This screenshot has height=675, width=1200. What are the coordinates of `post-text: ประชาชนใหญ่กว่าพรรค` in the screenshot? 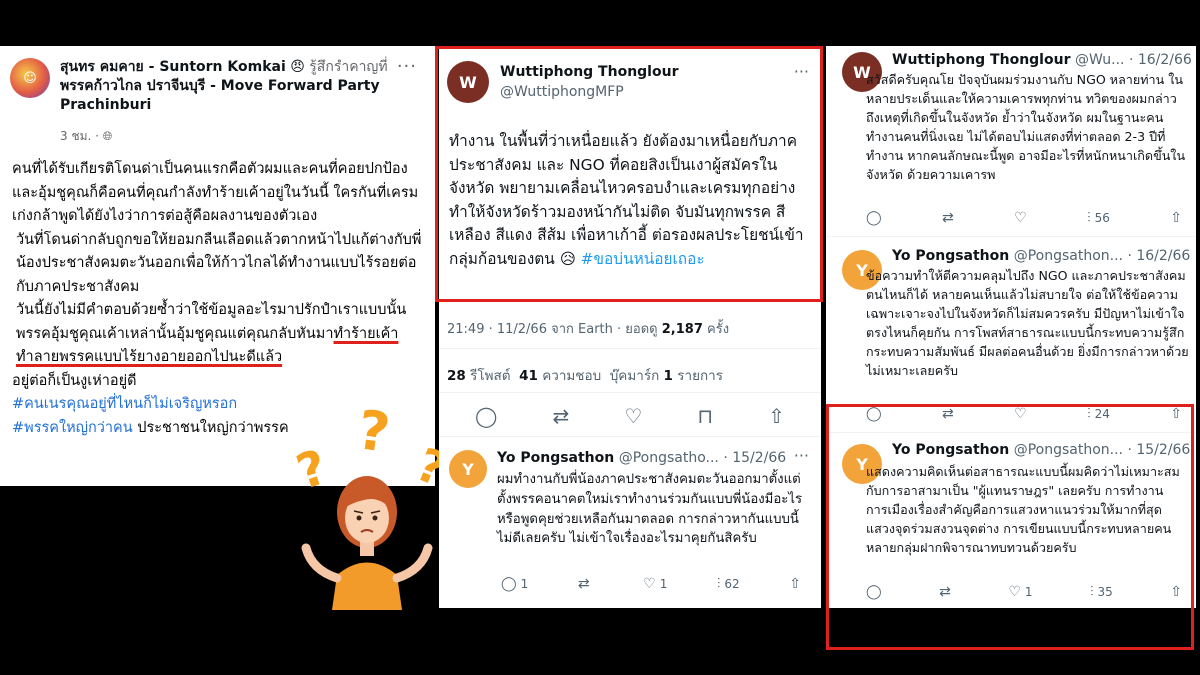 It's located at (210, 427).